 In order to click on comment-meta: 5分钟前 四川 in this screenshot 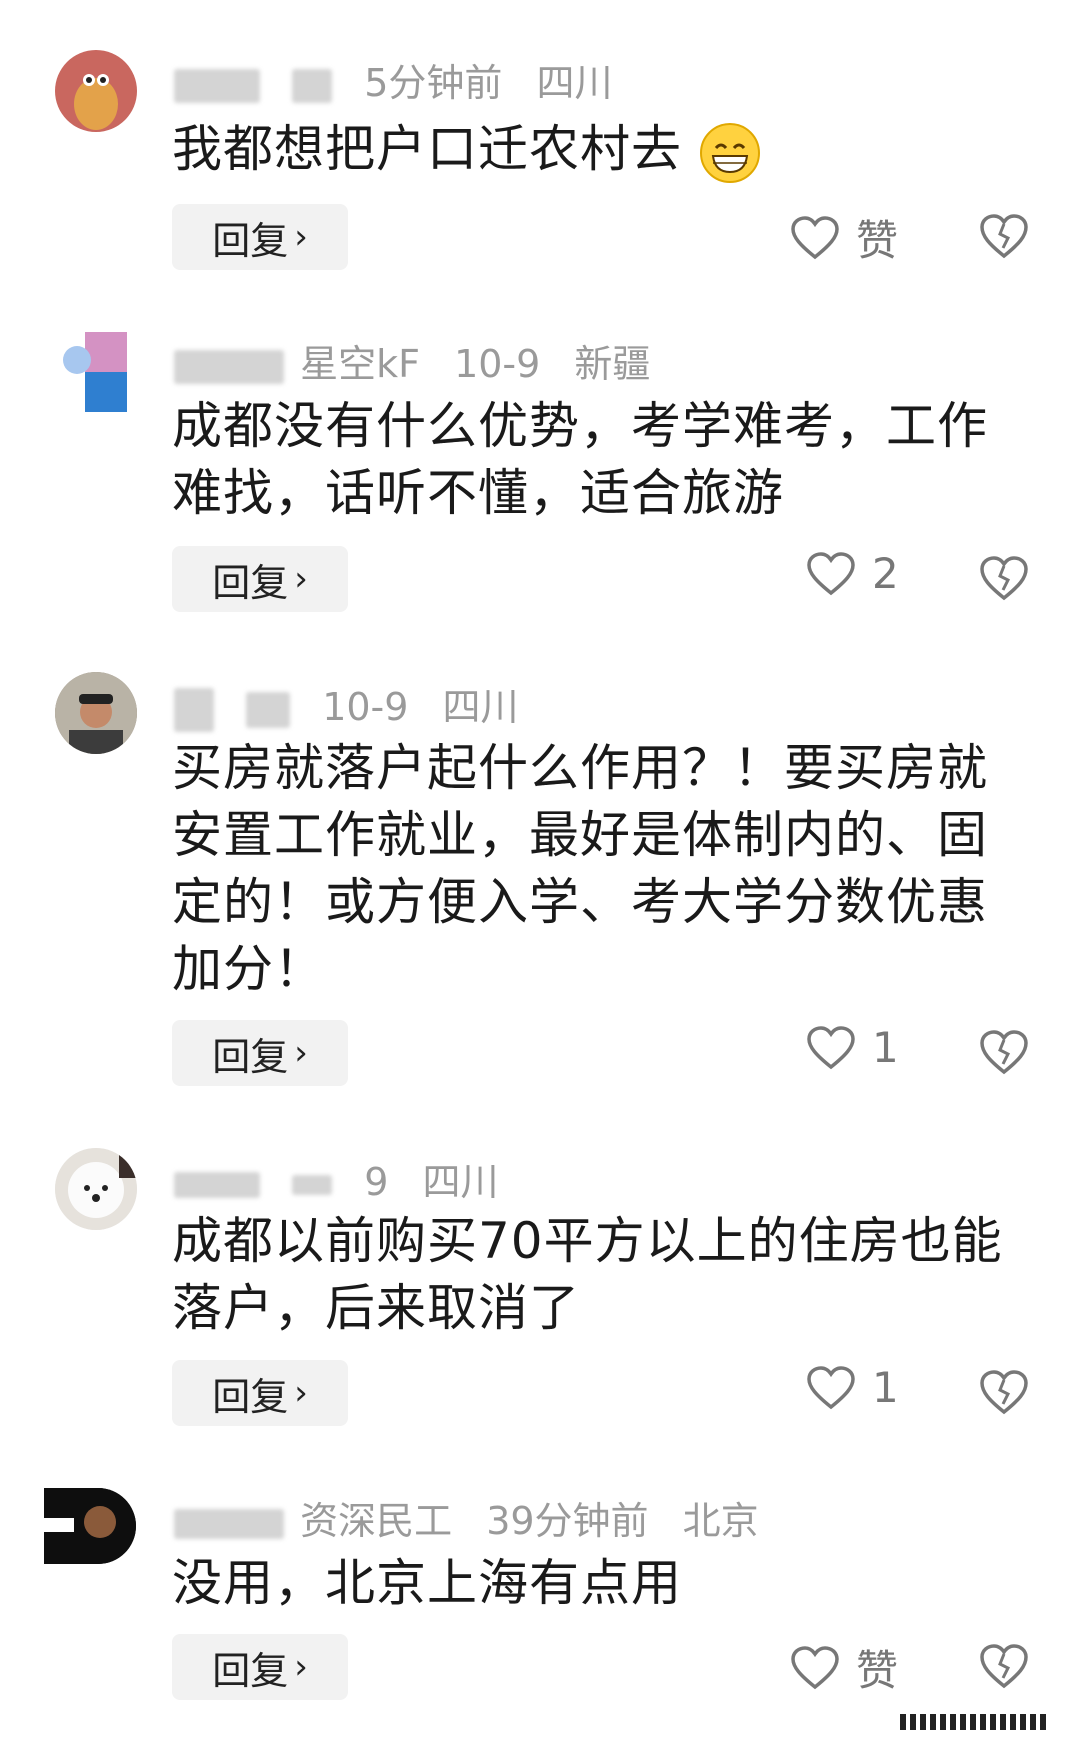, I will do `click(393, 79)`.